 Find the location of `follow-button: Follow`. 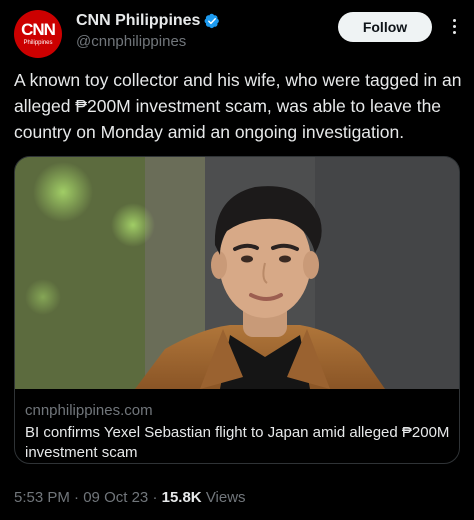

follow-button: Follow is located at coordinates (385, 27).